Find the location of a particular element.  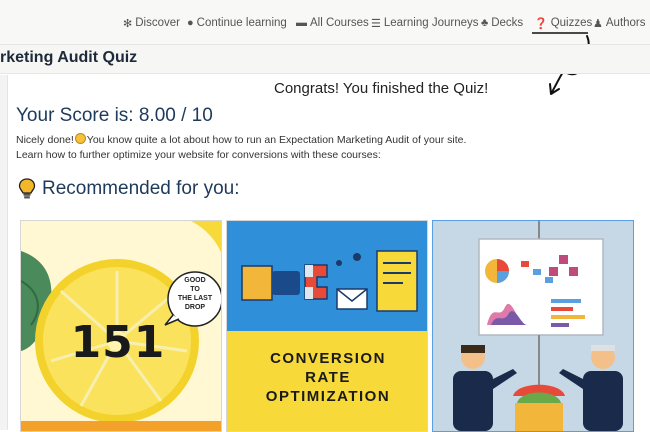

recommended-heading: Recommended for you: is located at coordinates (129, 189).